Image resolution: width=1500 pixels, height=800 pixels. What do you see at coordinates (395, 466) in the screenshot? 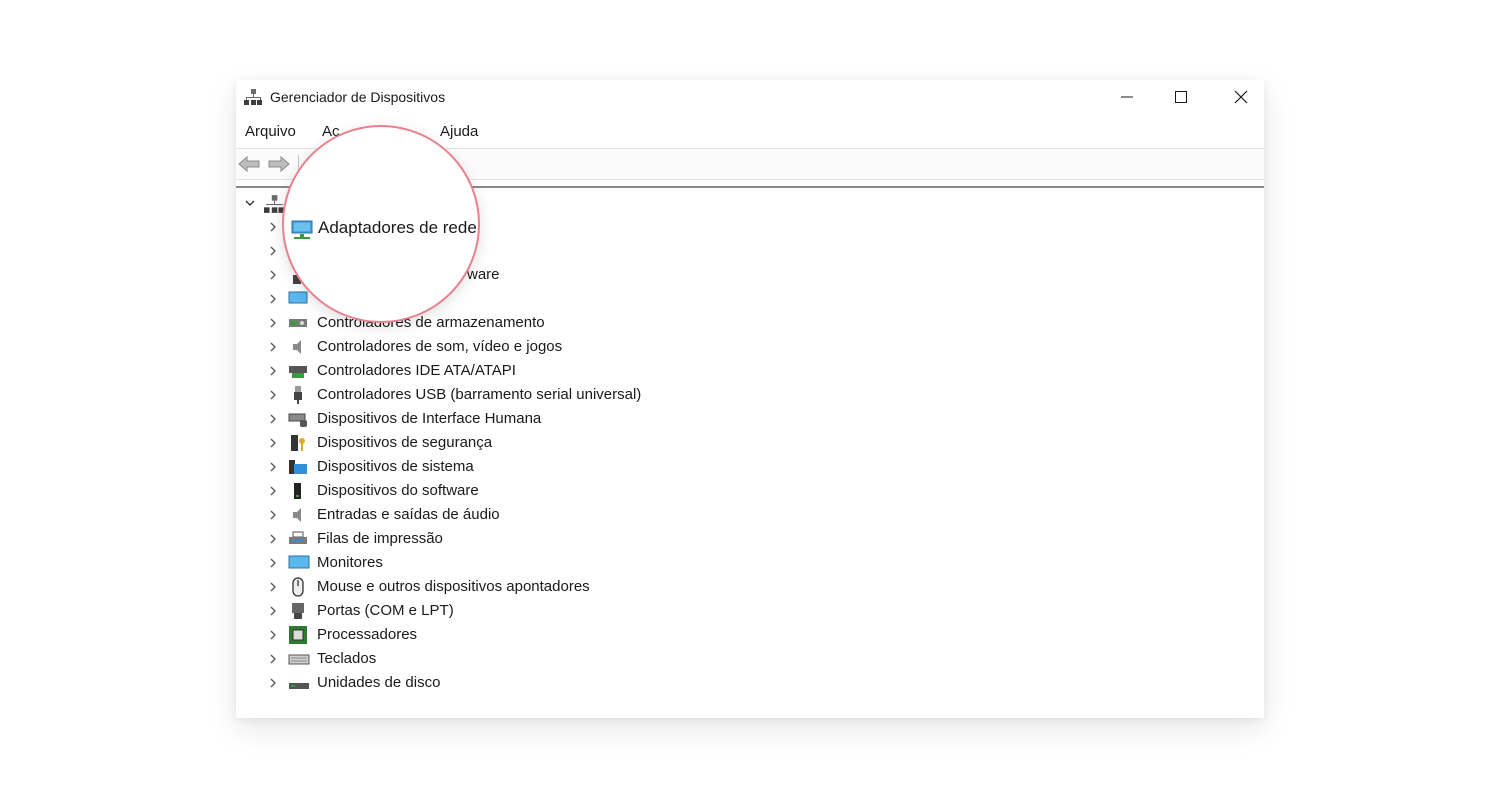
I see `tree-item-label: Dispositivos de sistema` at bounding box center [395, 466].